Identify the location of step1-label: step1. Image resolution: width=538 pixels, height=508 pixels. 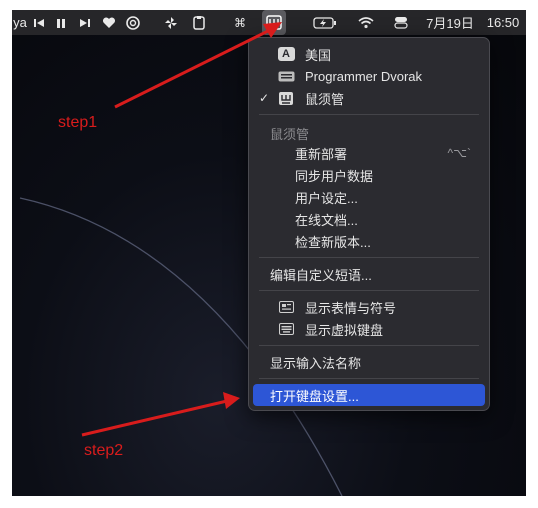
(78, 122).